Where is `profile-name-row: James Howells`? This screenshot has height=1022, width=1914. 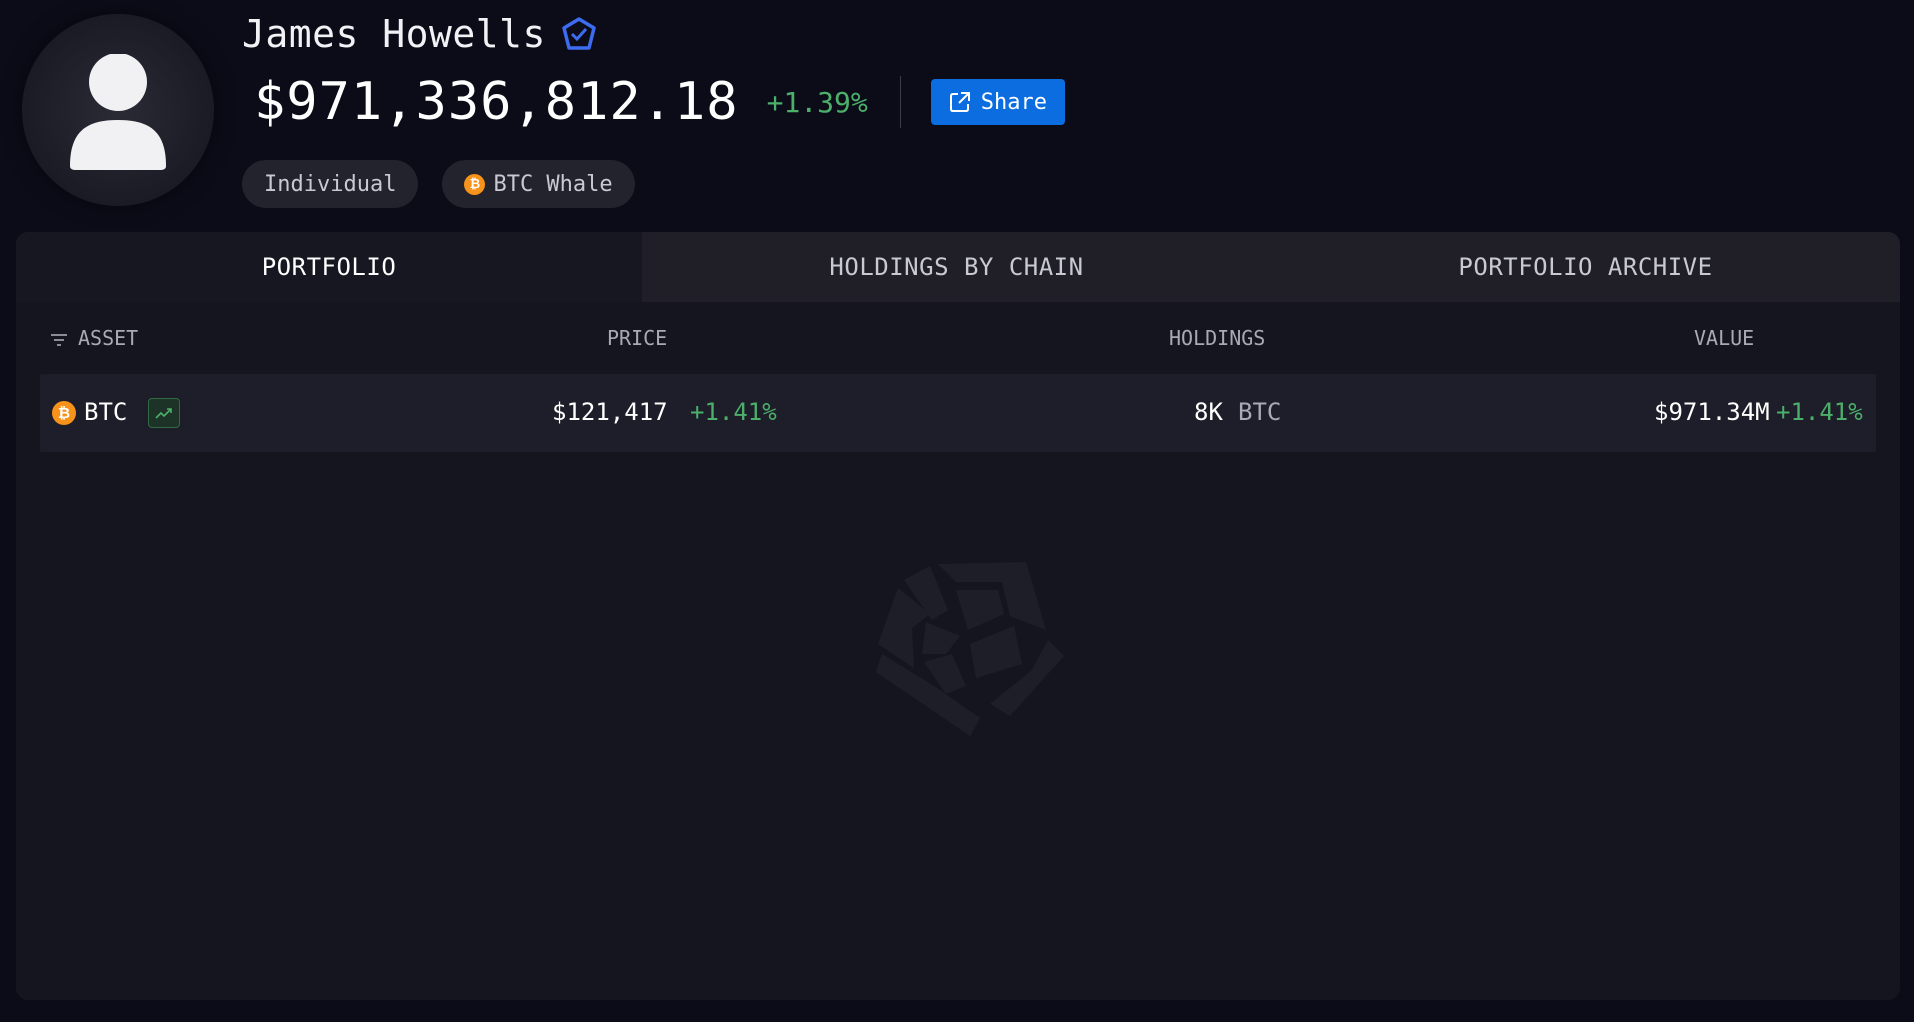
profile-name-row: James Howells is located at coordinates (419, 34).